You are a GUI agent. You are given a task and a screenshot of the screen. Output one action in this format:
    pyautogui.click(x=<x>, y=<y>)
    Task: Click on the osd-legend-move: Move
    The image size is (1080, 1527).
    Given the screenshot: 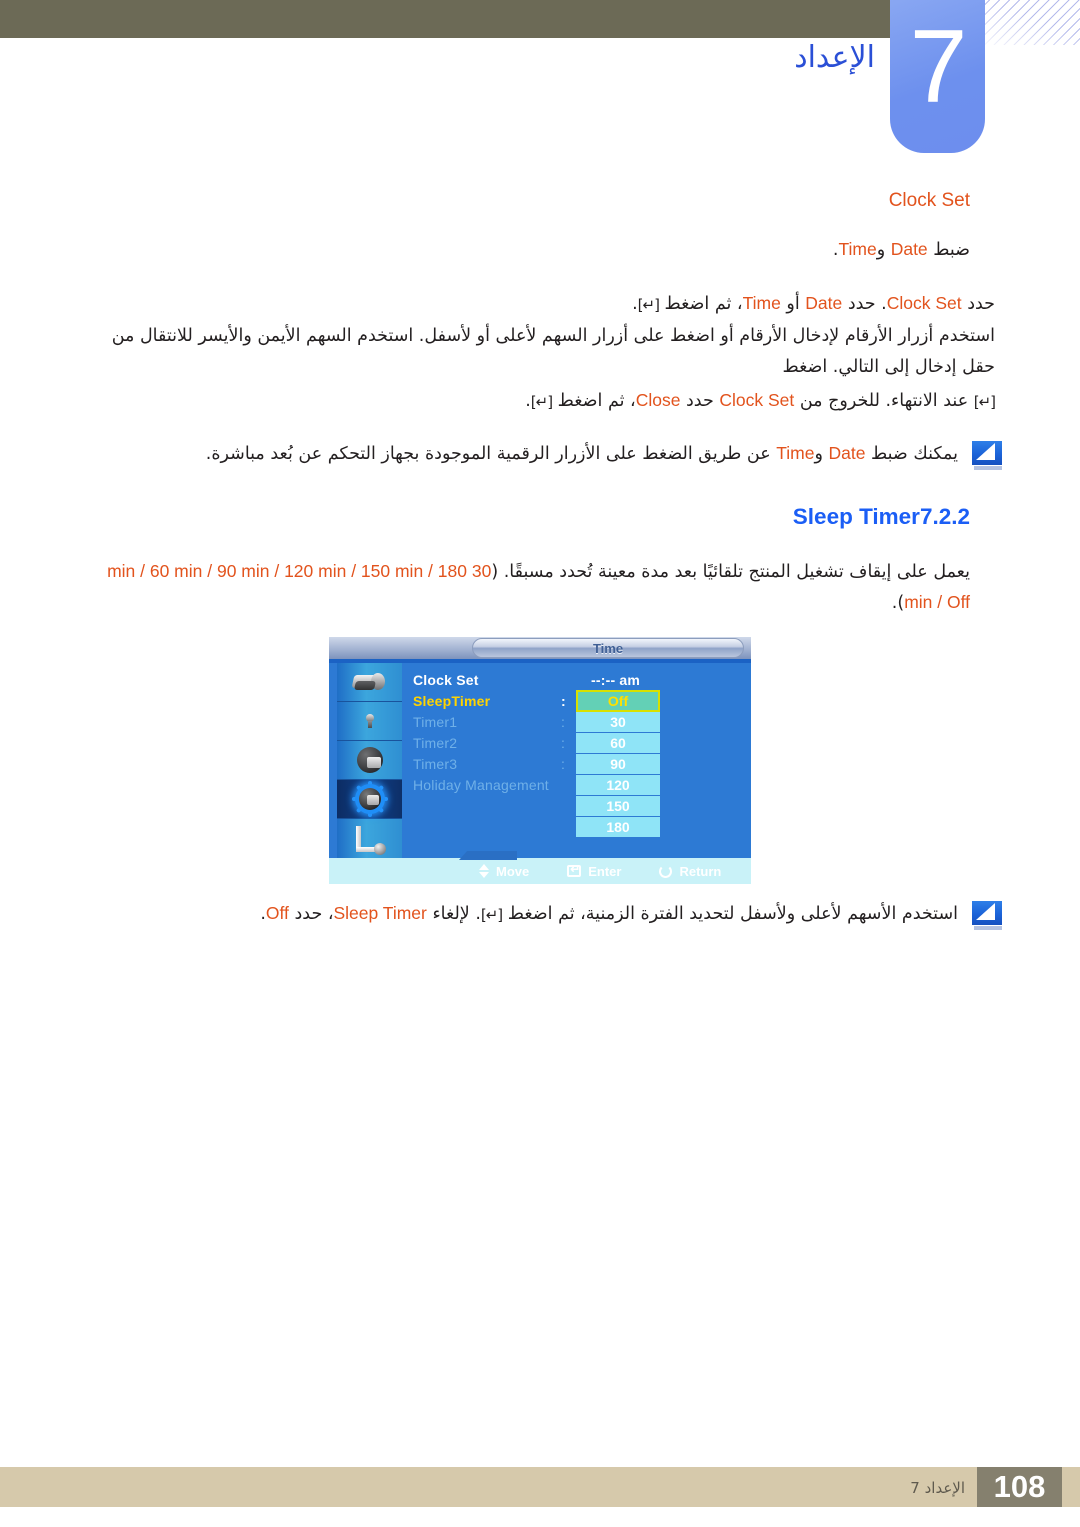 What is the action you would take?
    pyautogui.click(x=504, y=871)
    